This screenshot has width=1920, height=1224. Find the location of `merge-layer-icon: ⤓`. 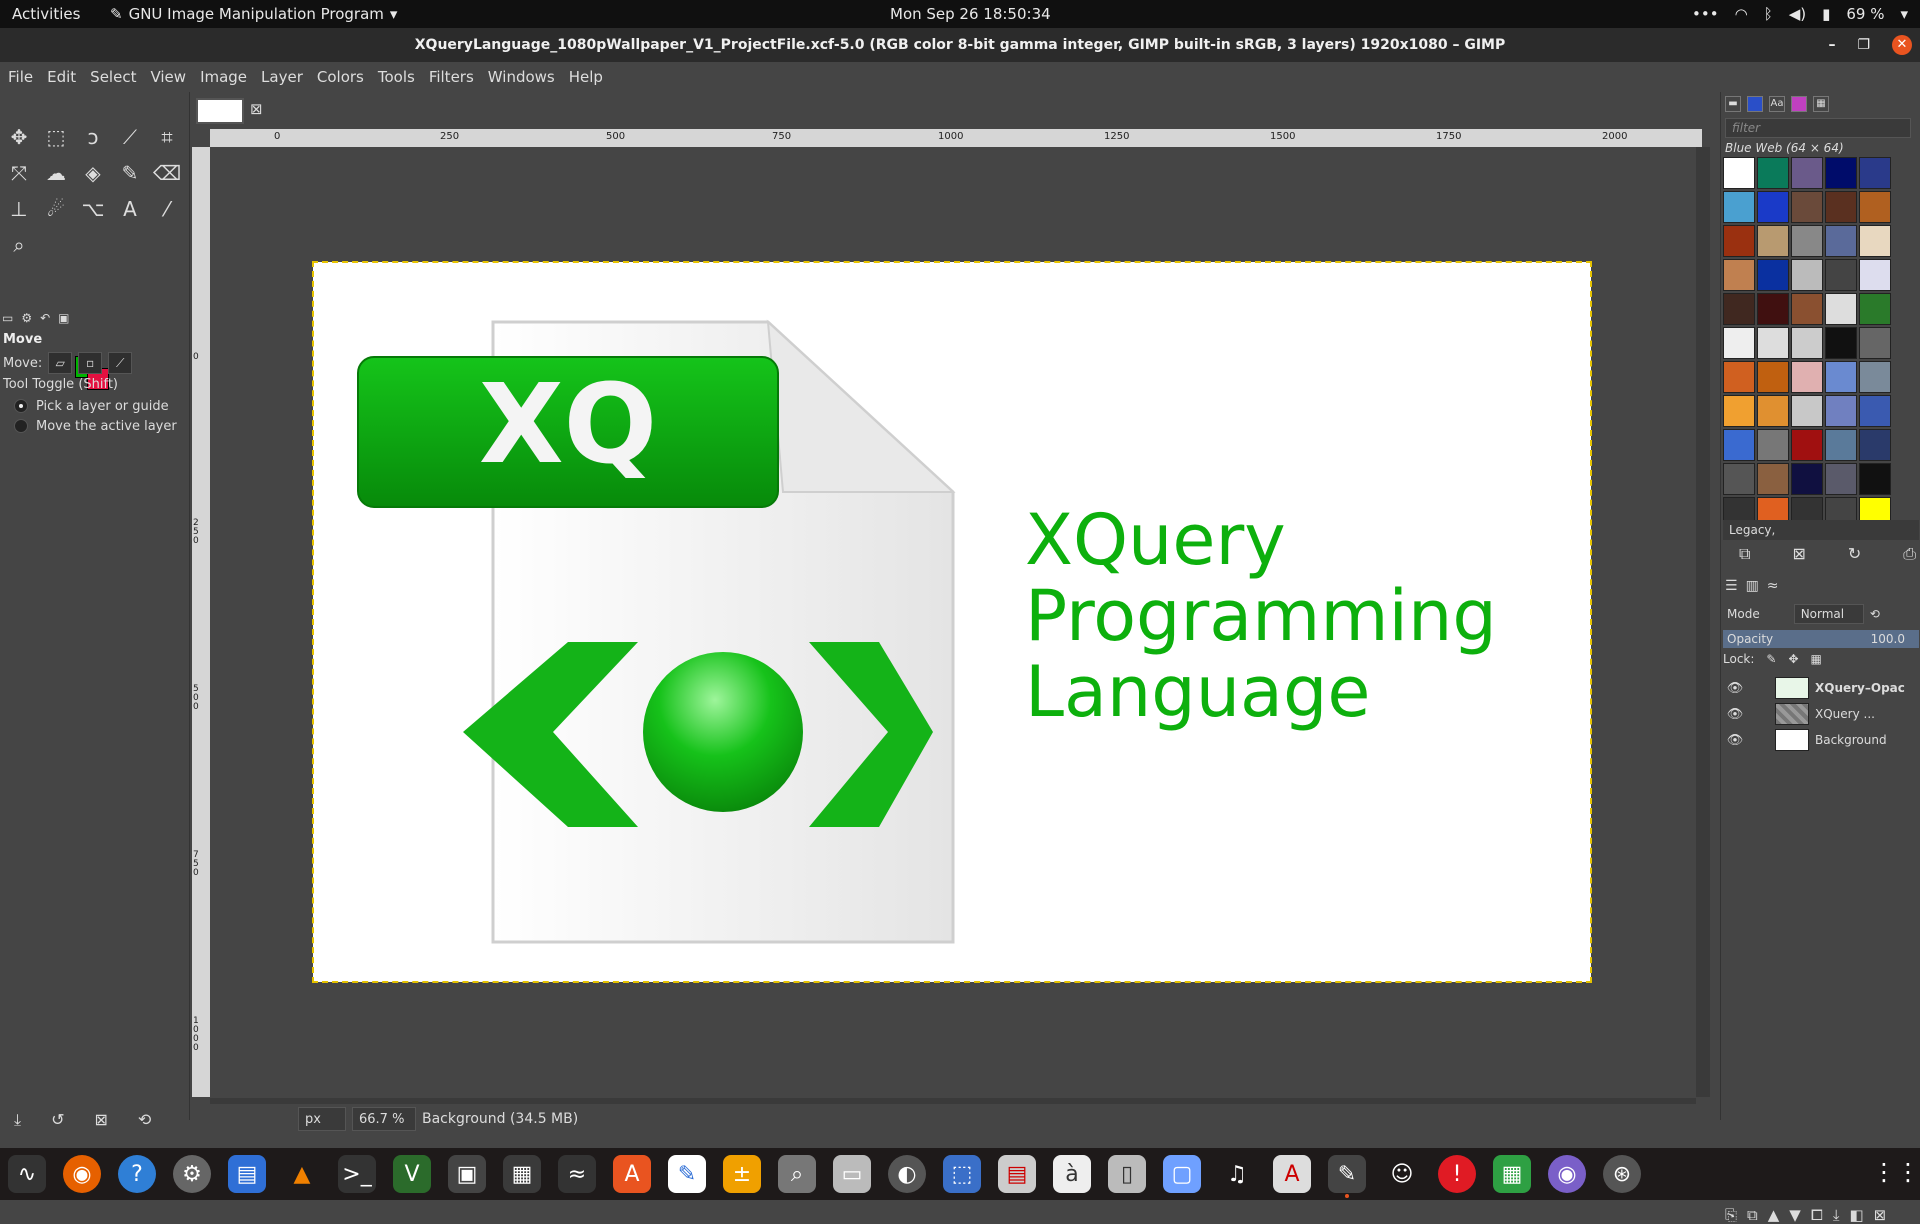

merge-layer-icon: ⤓ is located at coordinates (1836, 1215).